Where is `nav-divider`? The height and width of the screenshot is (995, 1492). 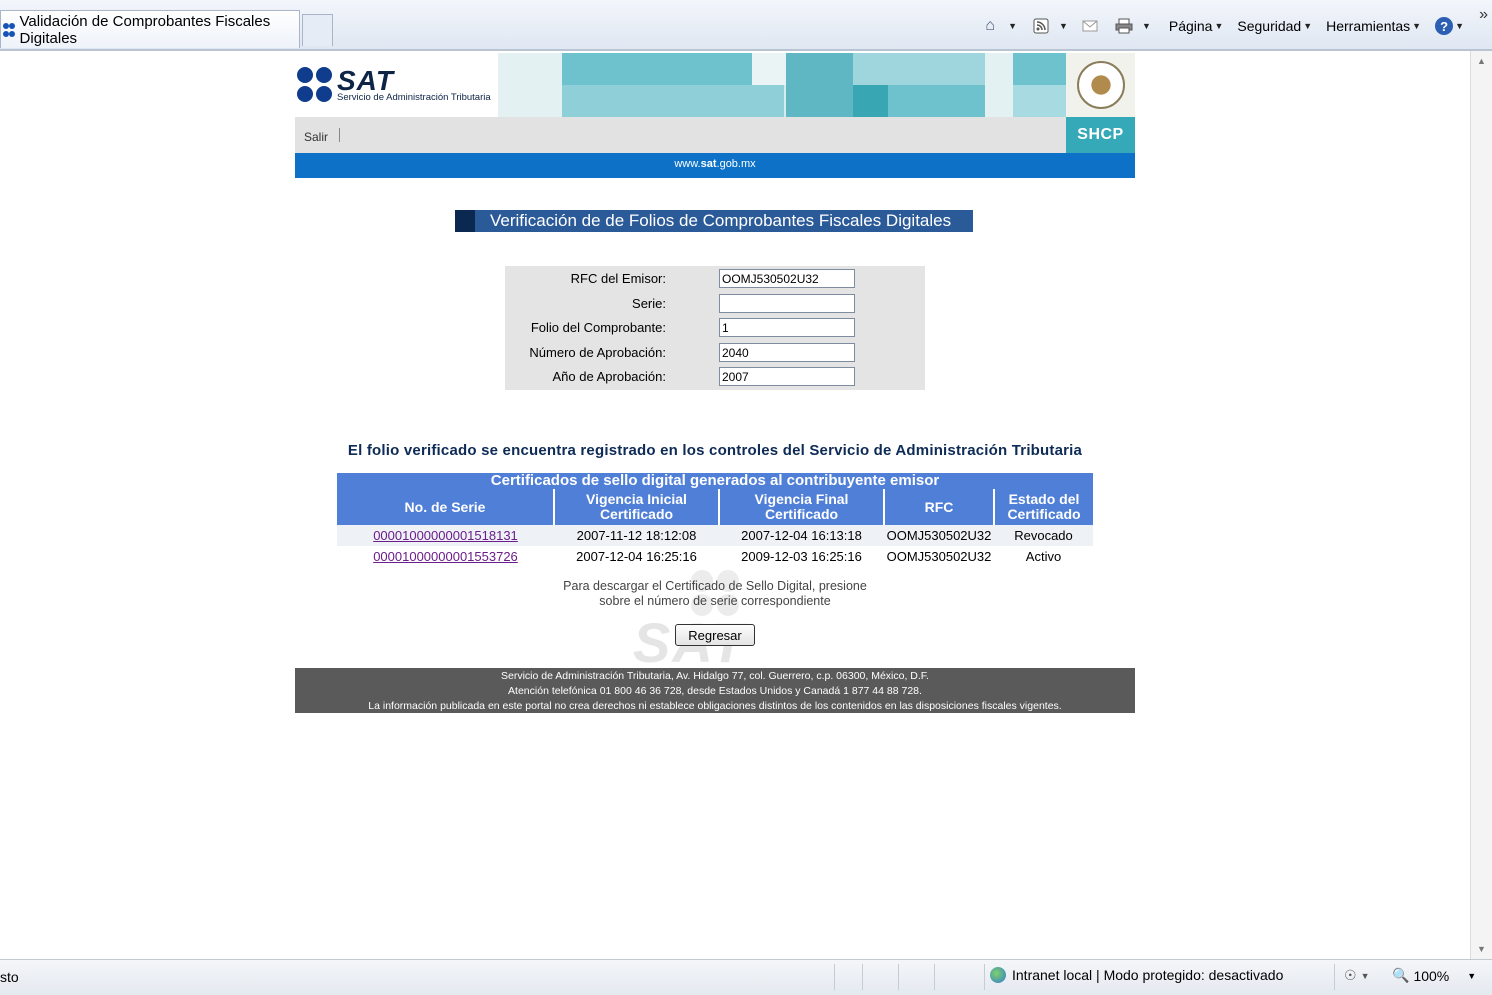 nav-divider is located at coordinates (339, 135).